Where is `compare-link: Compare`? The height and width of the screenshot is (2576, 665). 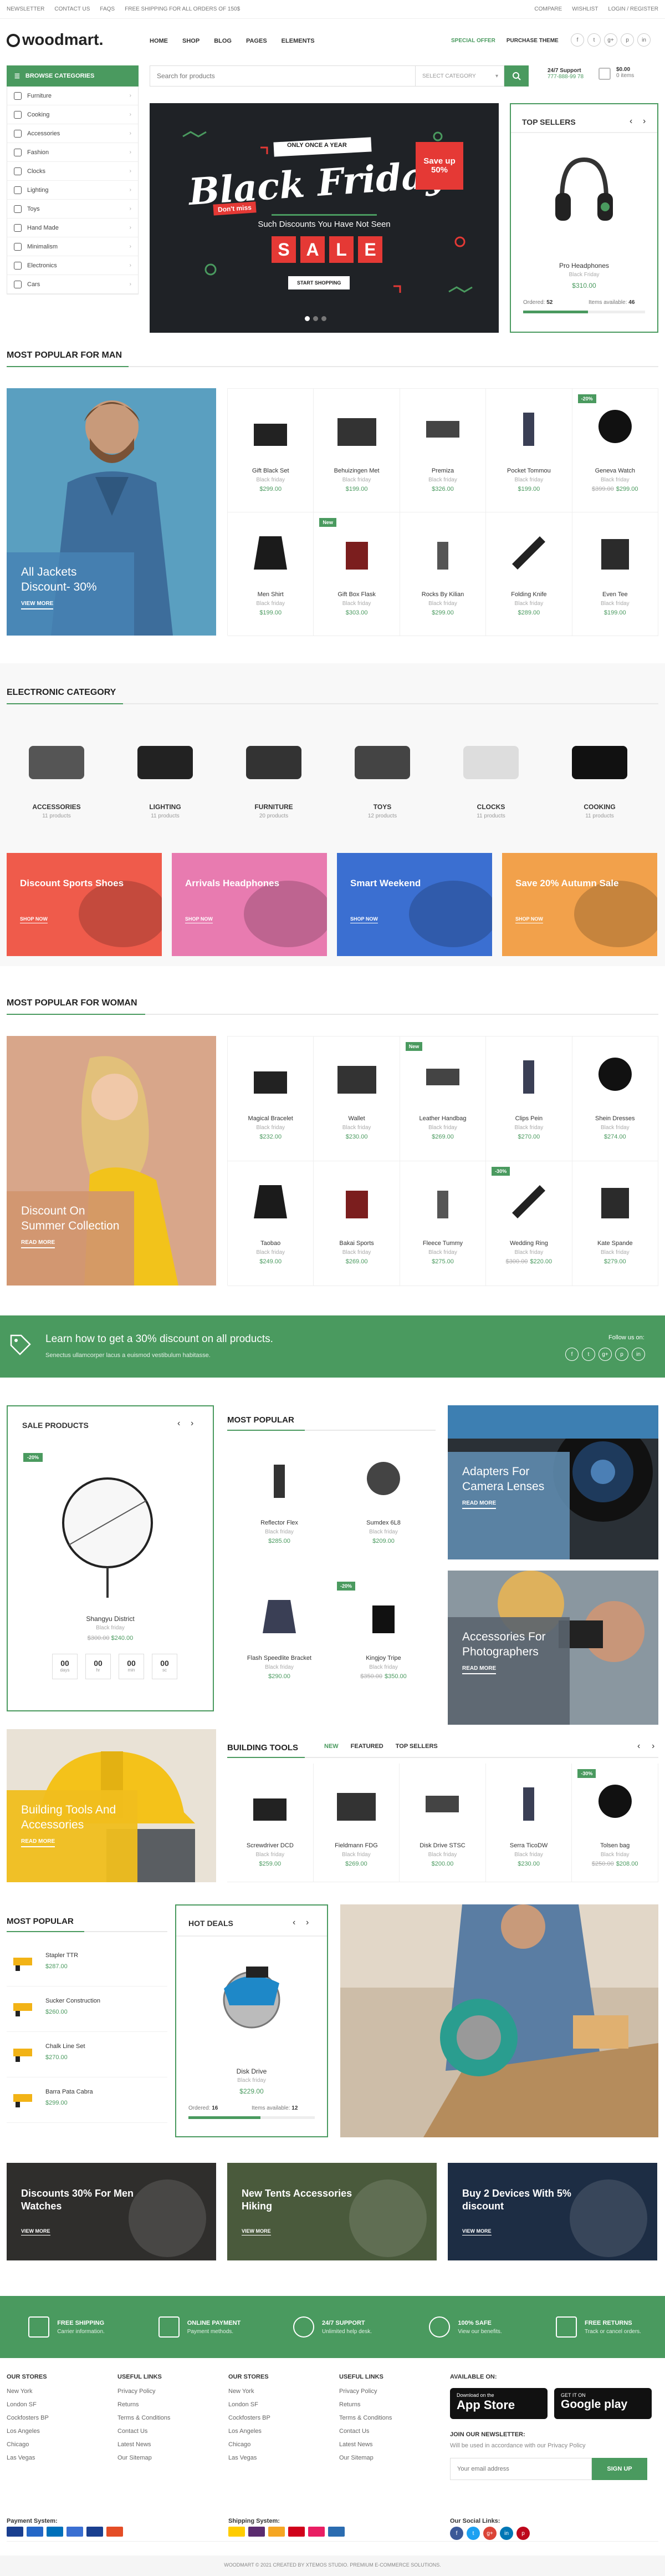 compare-link: Compare is located at coordinates (548, 9).